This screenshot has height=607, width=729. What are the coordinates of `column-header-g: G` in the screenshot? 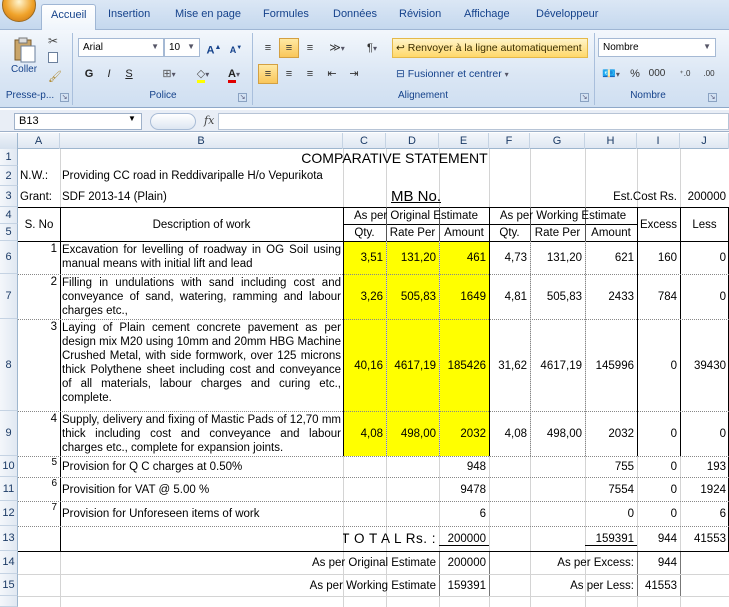 It's located at (557, 141).